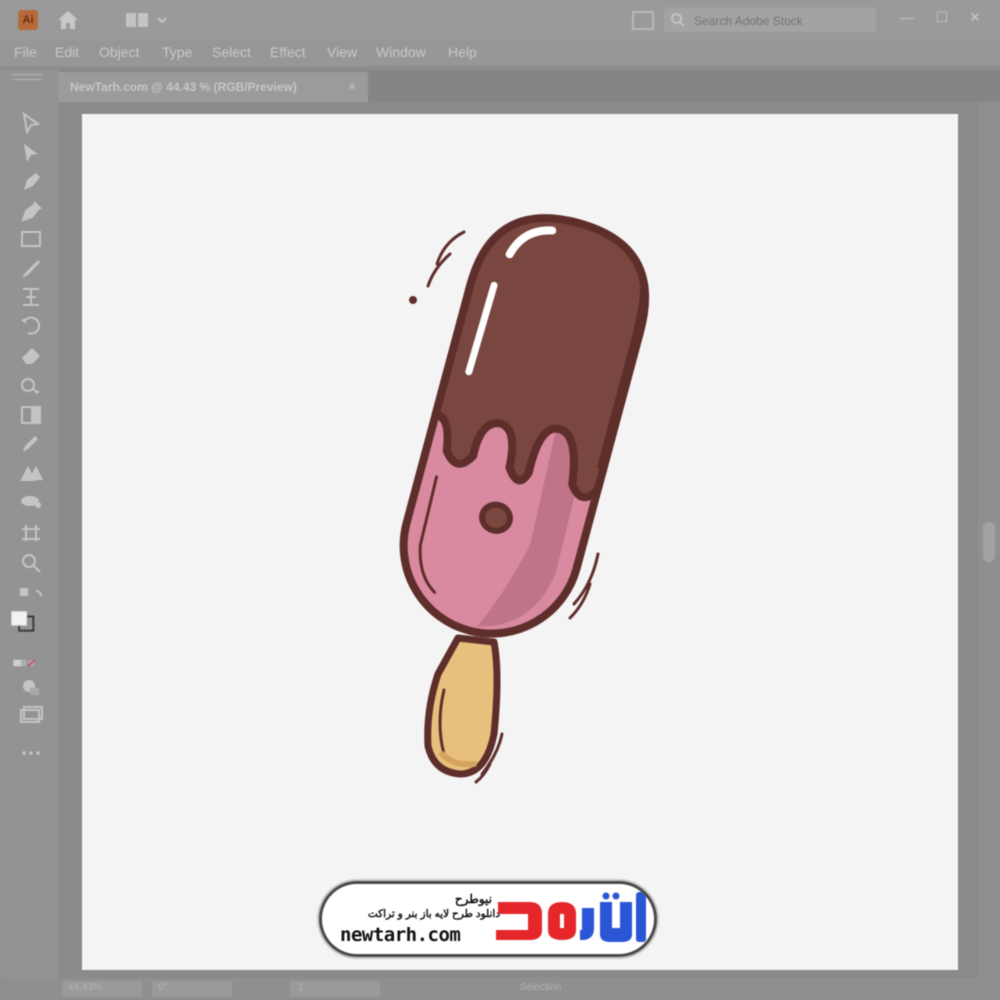  Describe the element at coordinates (31, 473) in the screenshot. I see `blend-tool-icon` at that location.